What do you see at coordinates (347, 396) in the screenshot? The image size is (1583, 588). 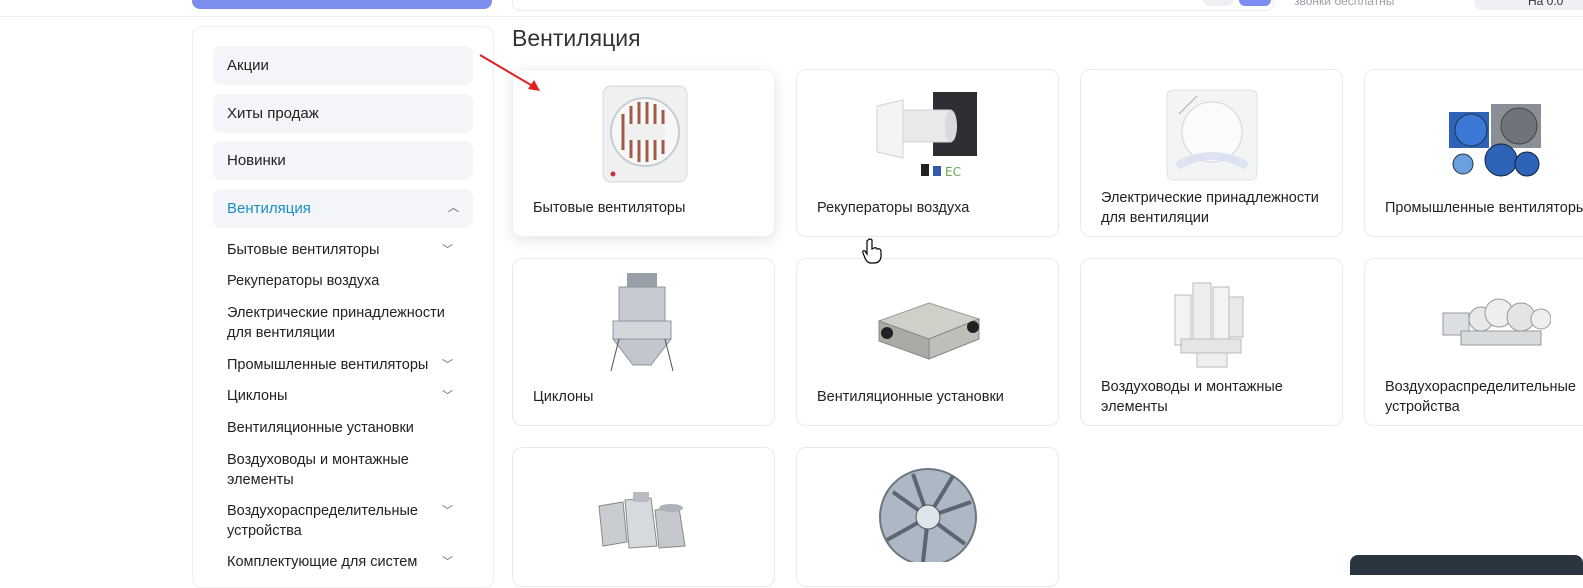 I see `sidebar-subitem-cyclones: Циклоны ﹀` at bounding box center [347, 396].